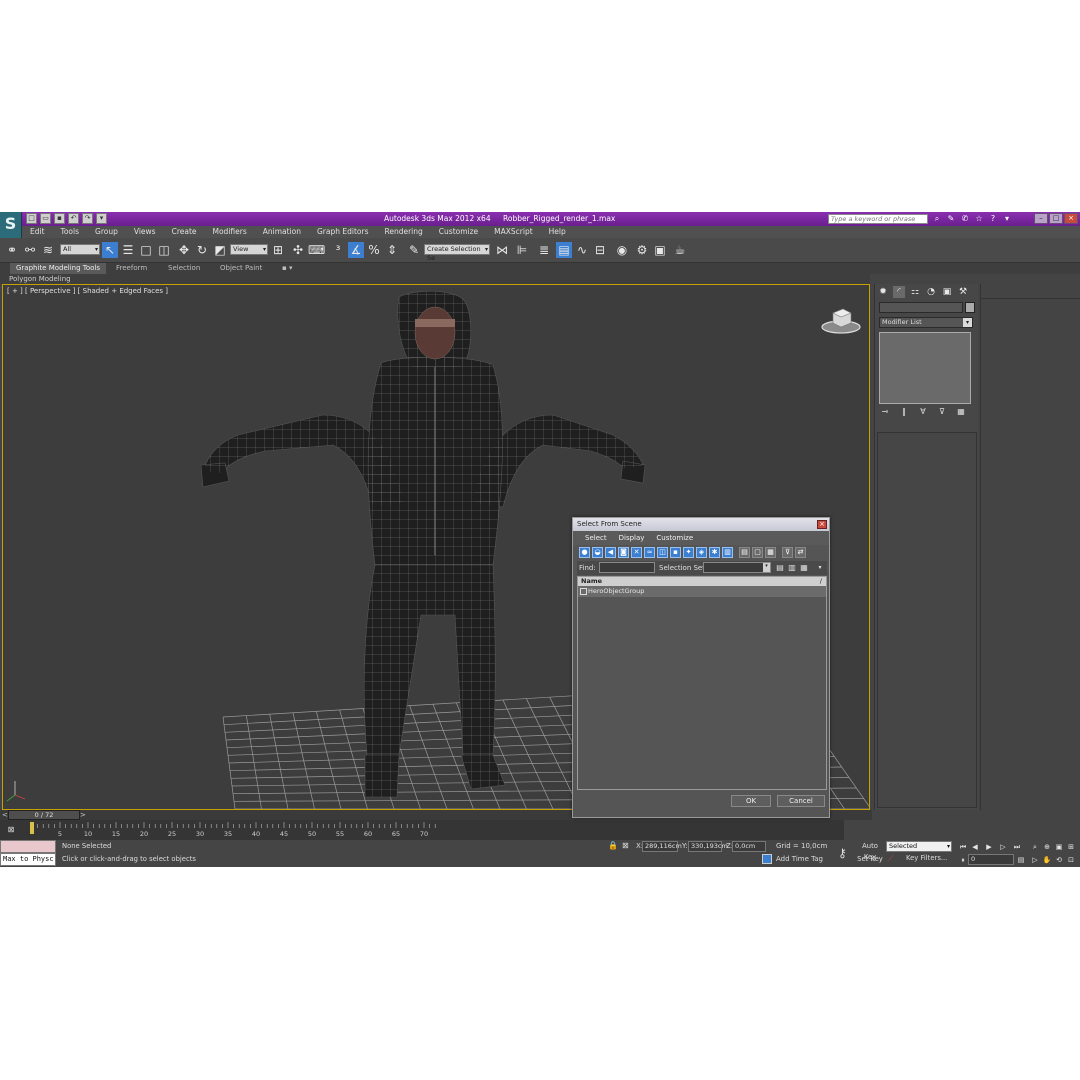  What do you see at coordinates (878, 219) in the screenshot?
I see `search-input: Type a keyword or phrase` at bounding box center [878, 219].